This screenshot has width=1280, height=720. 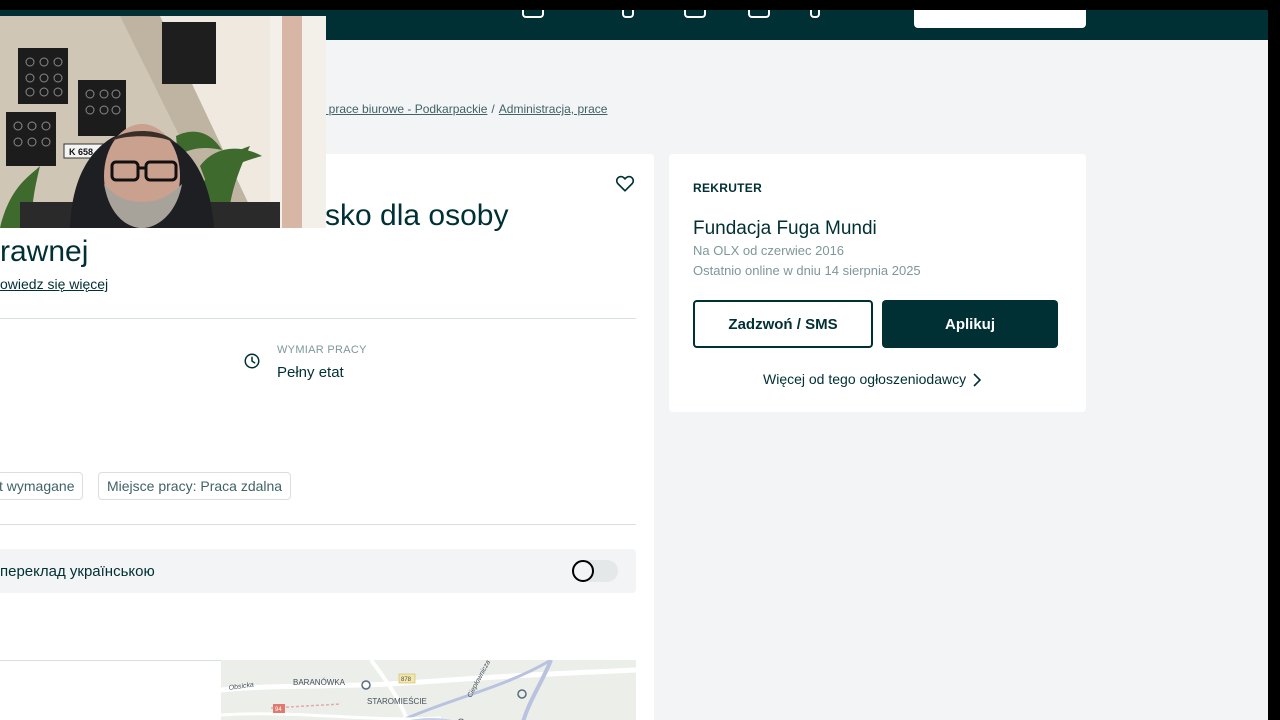 I want to click on attribute-value: Pełny etat, so click(x=310, y=372).